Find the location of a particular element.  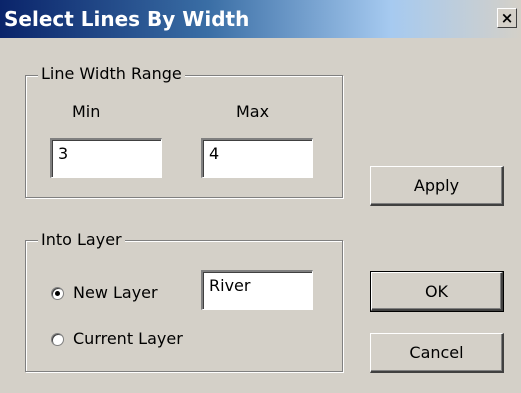

new-layer-radio: New Layer is located at coordinates (104, 293).